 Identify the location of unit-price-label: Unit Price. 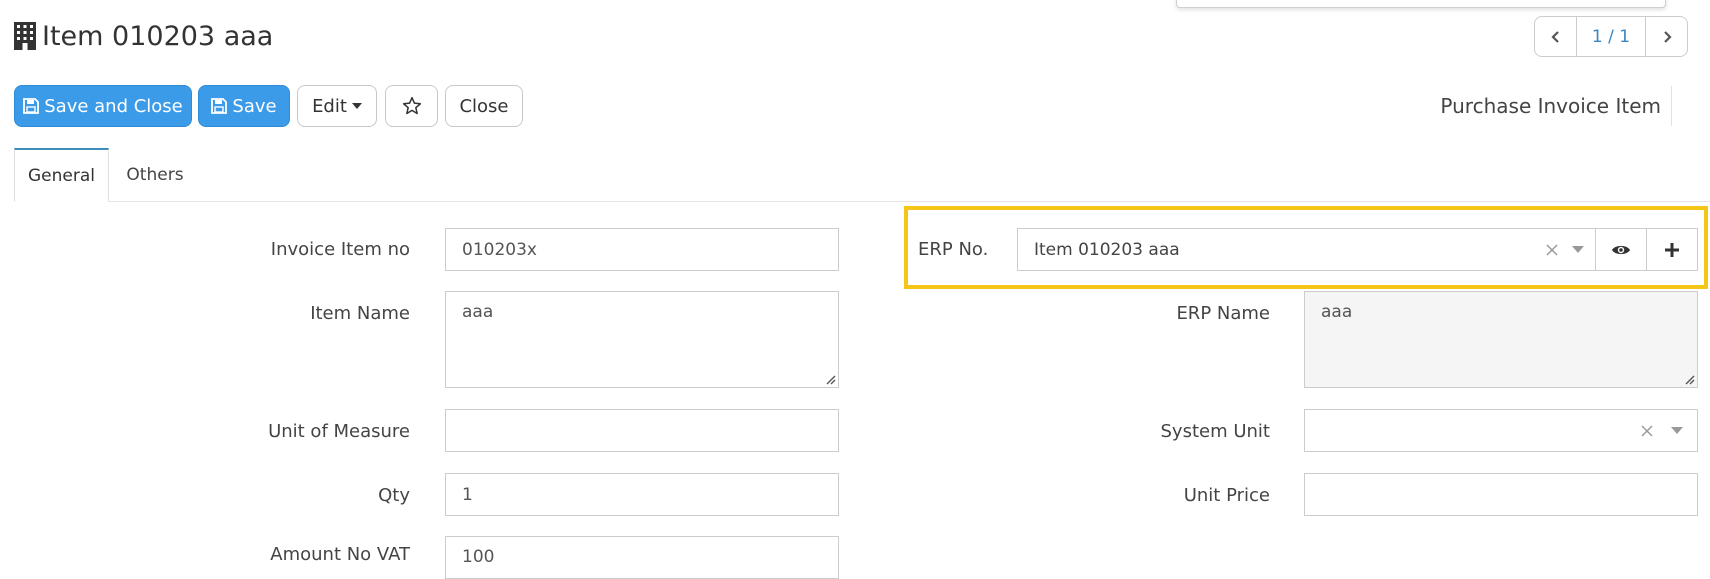
(1226, 495).